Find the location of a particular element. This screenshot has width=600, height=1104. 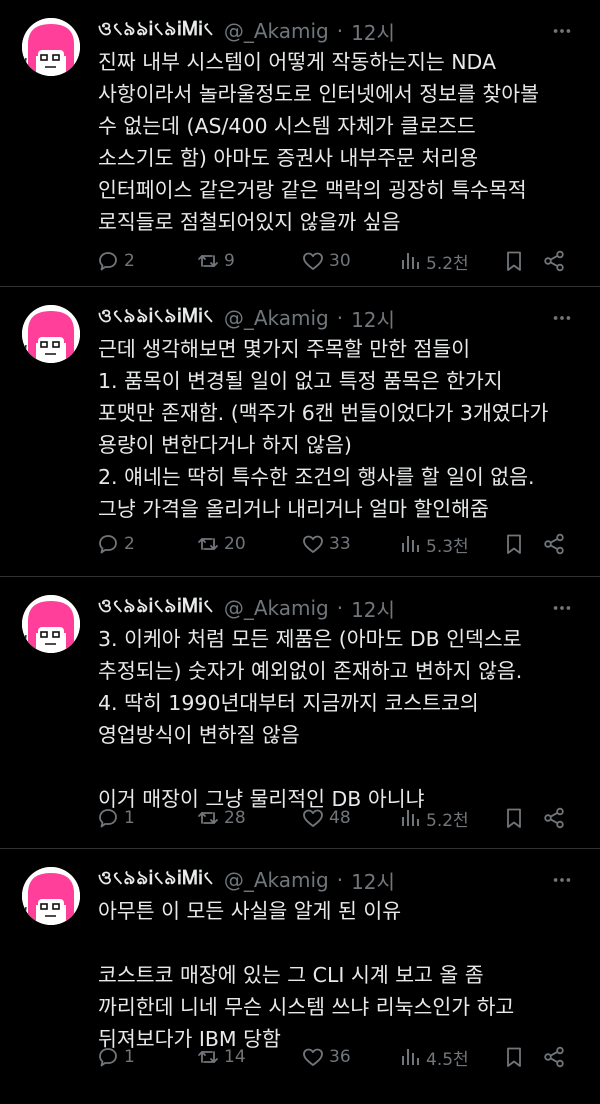

like-button: 36 is located at coordinates (326, 1057).